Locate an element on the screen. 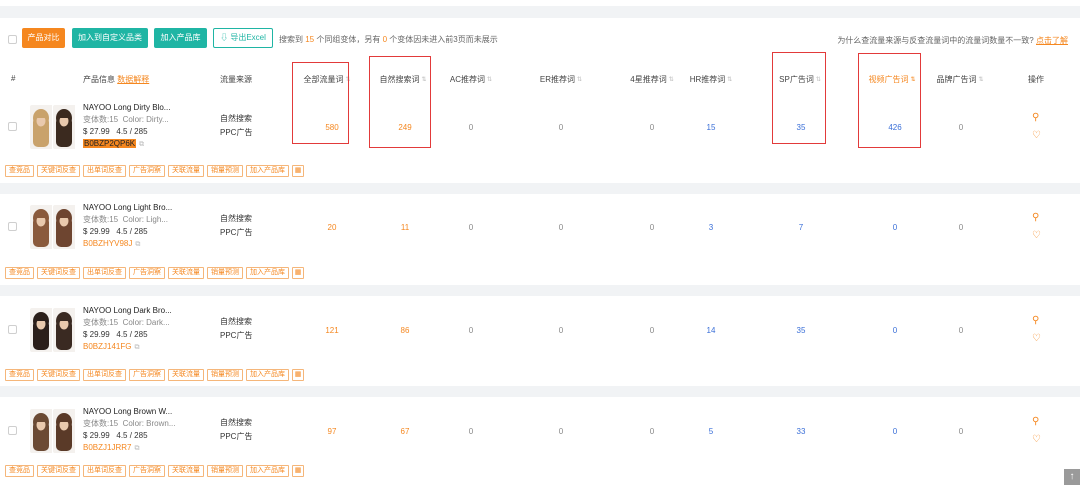 Image resolution: width=1080 pixels, height=485 pixels. value-all: 20 is located at coordinates (332, 227).